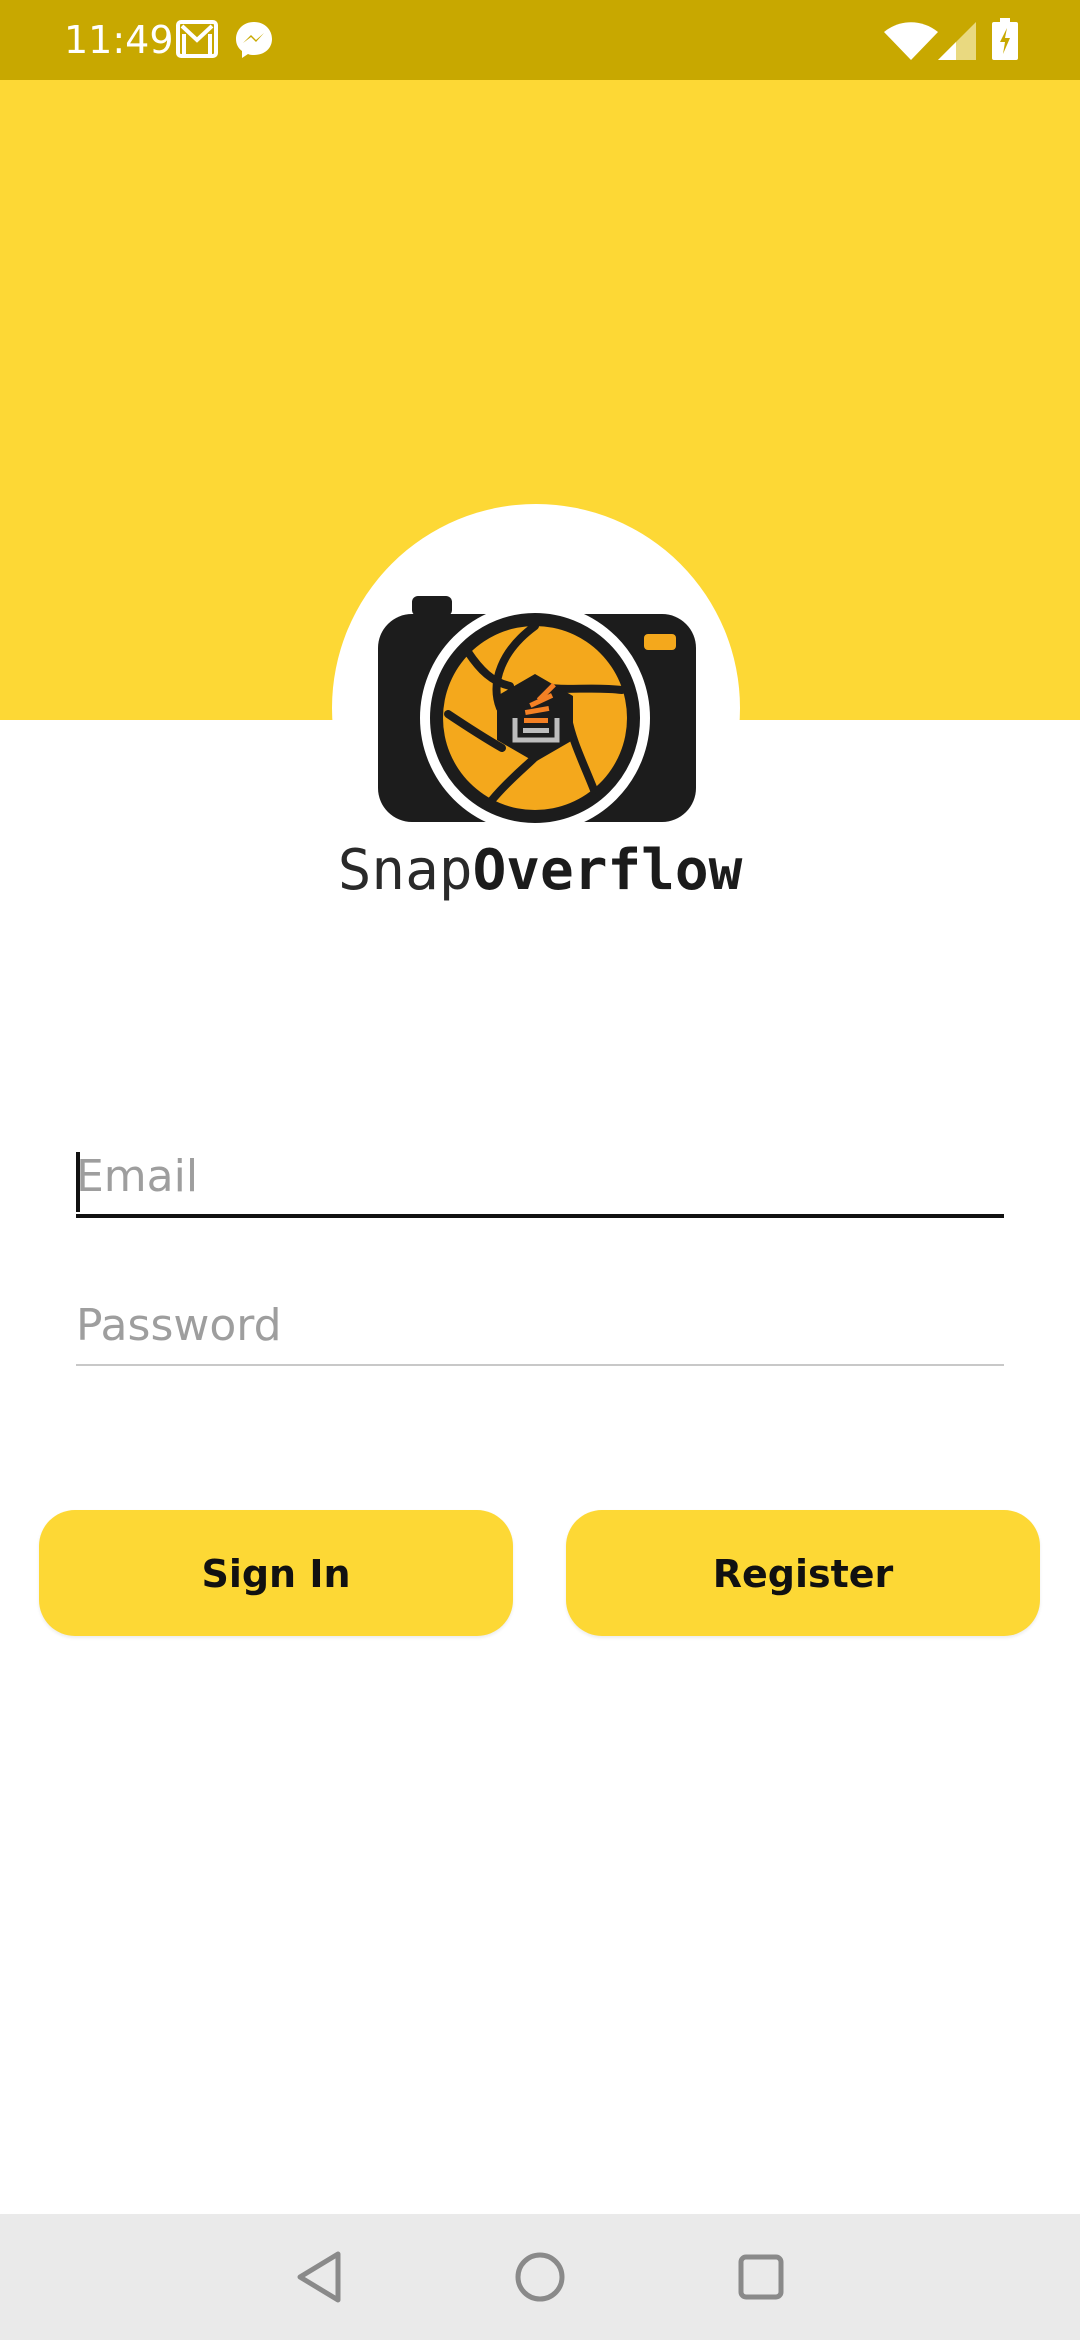 The height and width of the screenshot is (2340, 1080). Describe the element at coordinates (321, 2277) in the screenshot. I see `back-icon` at that location.